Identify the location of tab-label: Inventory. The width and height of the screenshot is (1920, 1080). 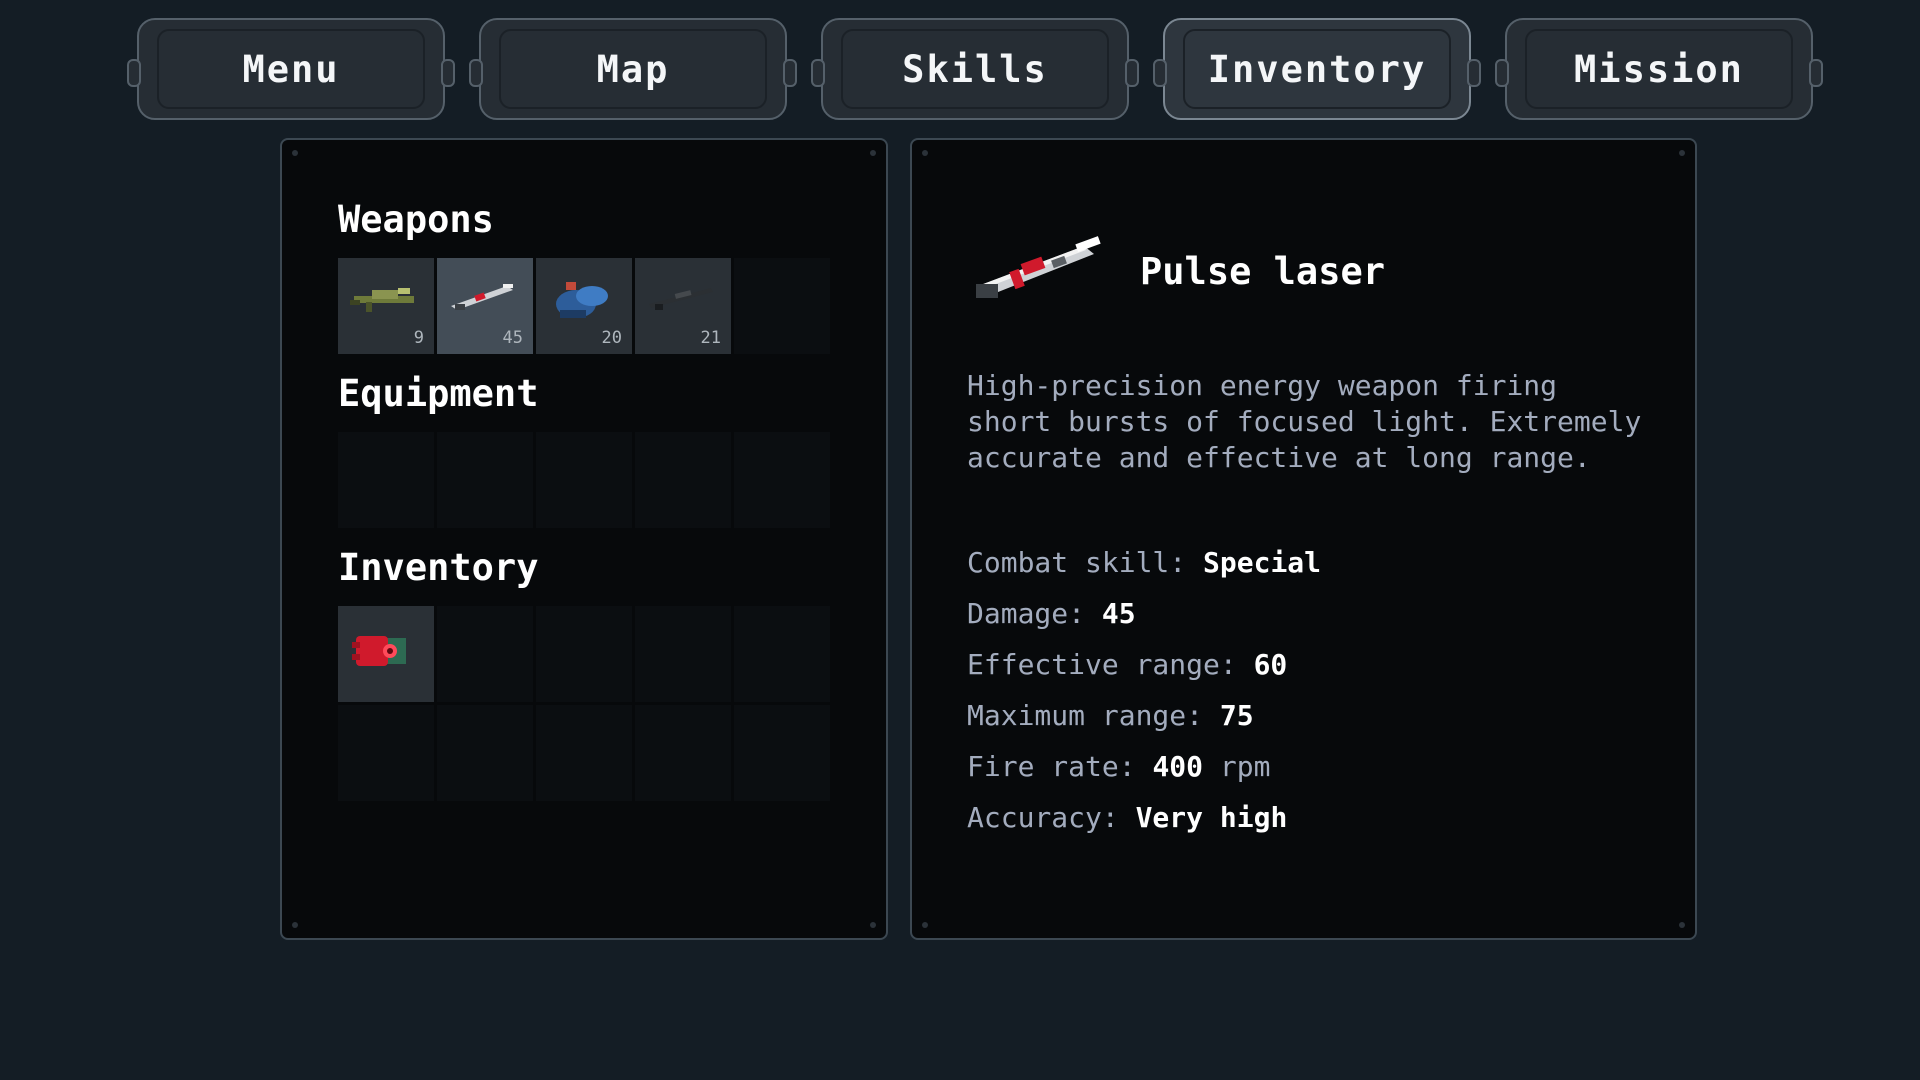
(1317, 69).